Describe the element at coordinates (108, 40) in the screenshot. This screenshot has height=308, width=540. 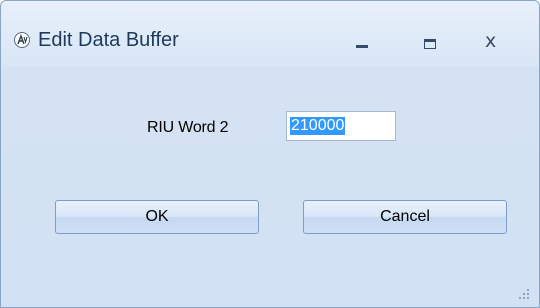
I see `window-title: Edit Data Buffer` at that location.